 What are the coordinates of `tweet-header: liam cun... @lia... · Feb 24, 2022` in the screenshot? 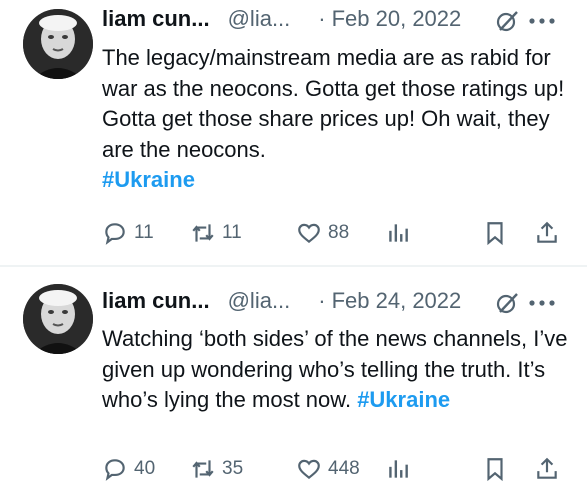 It's located at (281, 301).